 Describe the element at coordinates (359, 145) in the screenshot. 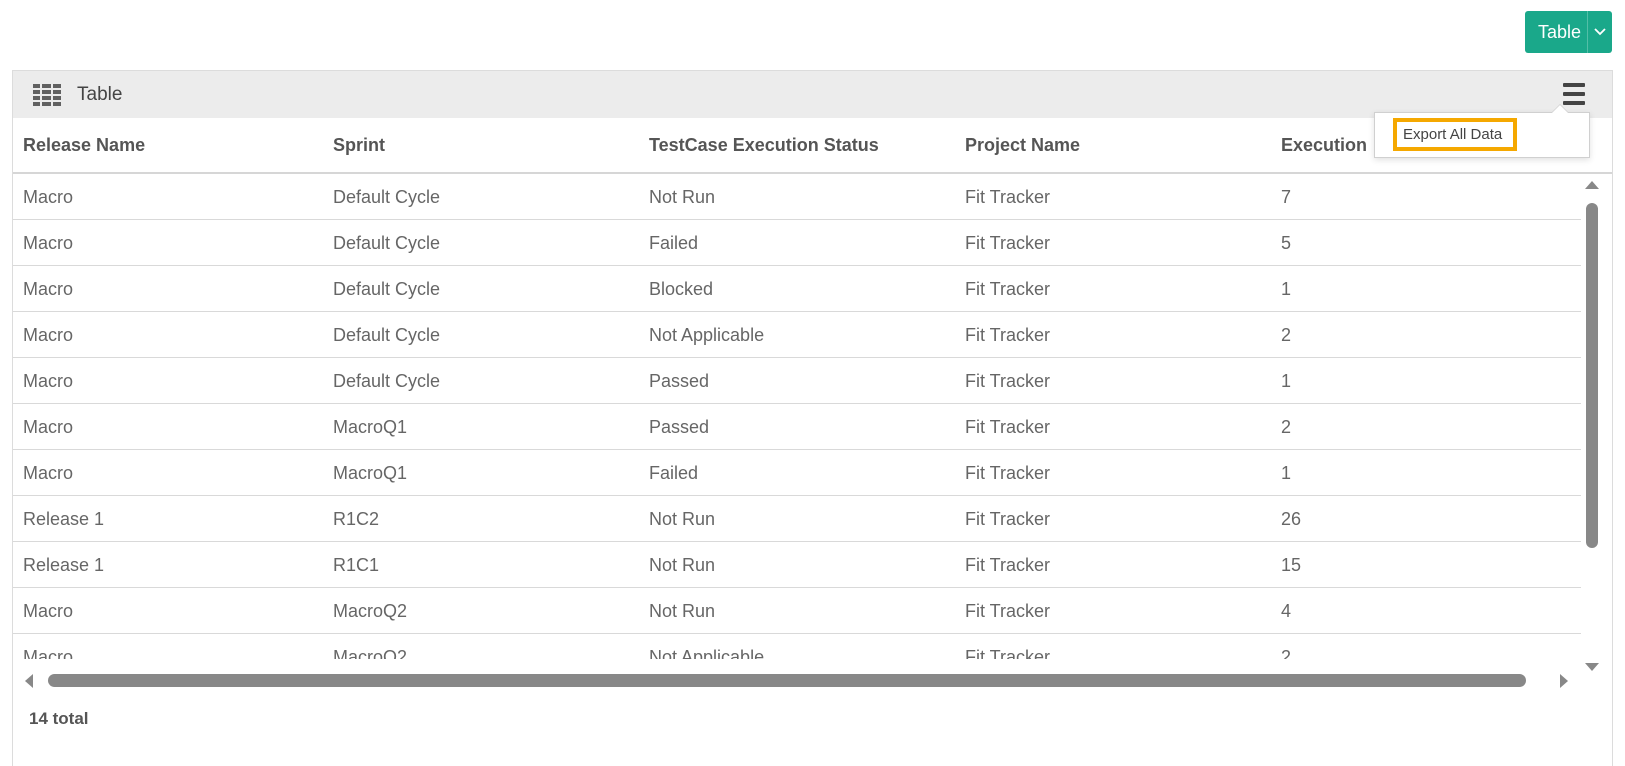

I see `column-header-sprint: Sprint` at that location.